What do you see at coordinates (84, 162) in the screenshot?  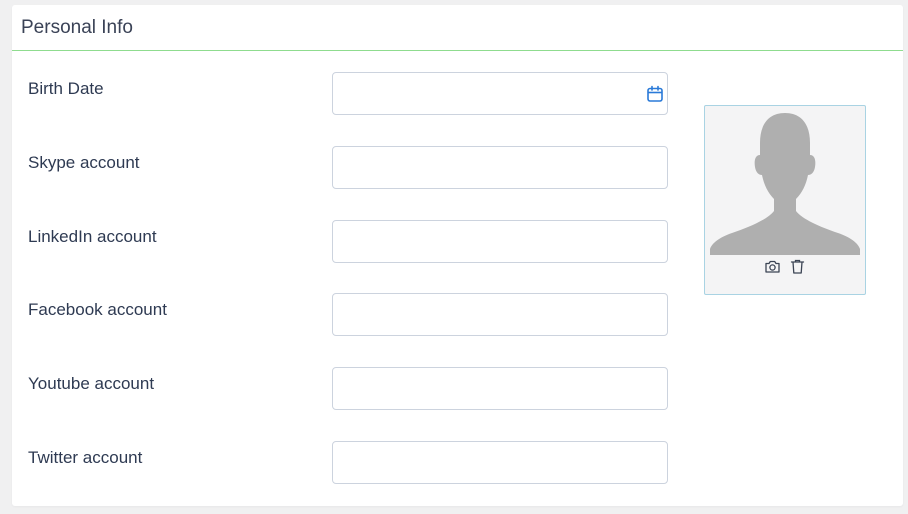 I see `skype-label: Skype account` at bounding box center [84, 162].